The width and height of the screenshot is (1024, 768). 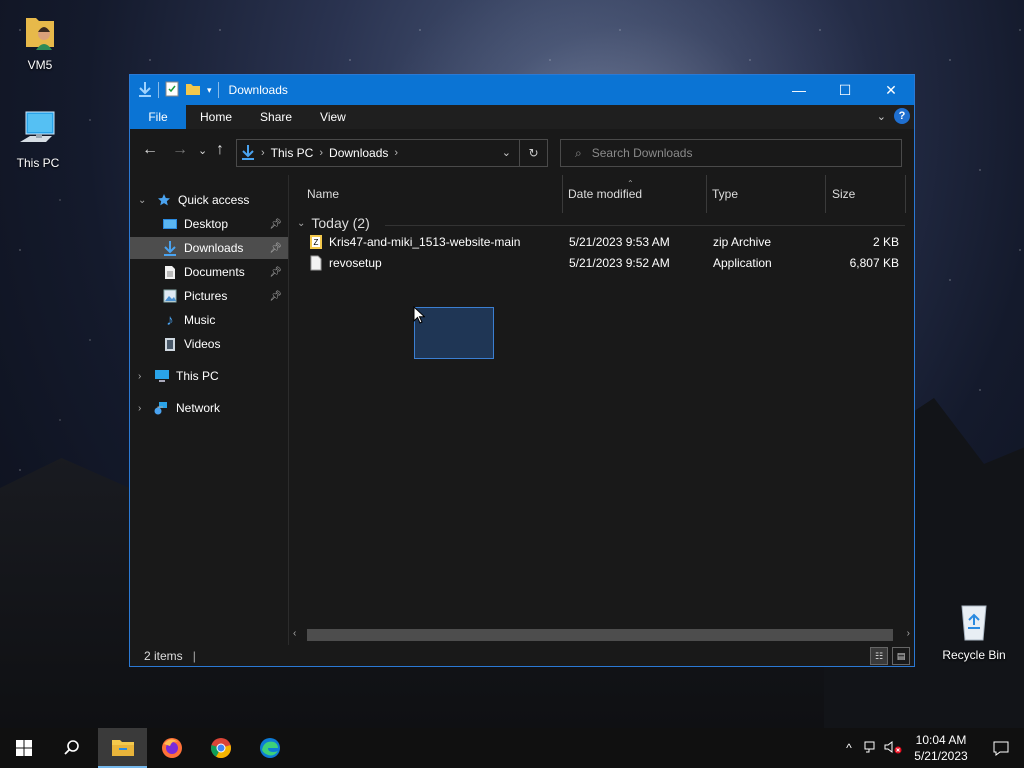 I want to click on search-input, so click(x=731, y=153).